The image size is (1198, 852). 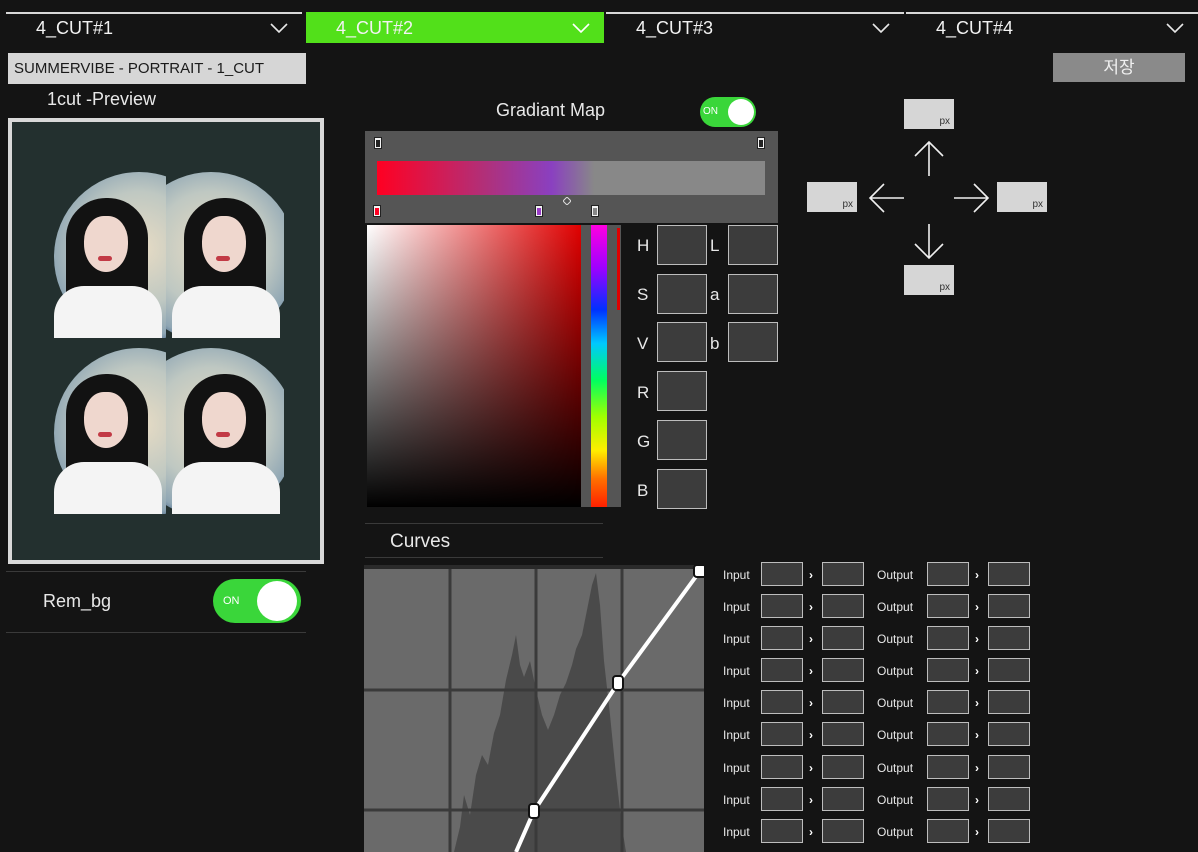 I want to click on b-input, so click(x=682, y=489).